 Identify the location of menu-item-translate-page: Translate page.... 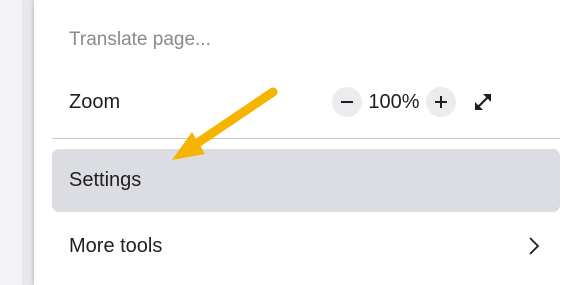
(306, 40).